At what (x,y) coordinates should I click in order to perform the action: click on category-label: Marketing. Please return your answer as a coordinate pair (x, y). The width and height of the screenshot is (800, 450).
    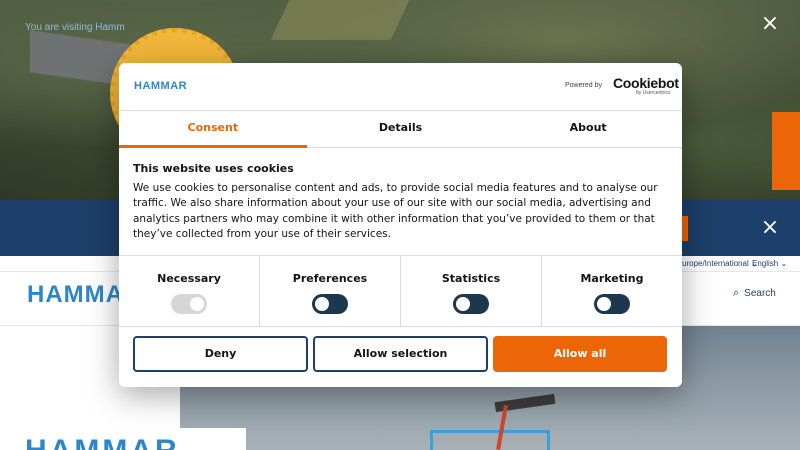
    Looking at the image, I should click on (612, 278).